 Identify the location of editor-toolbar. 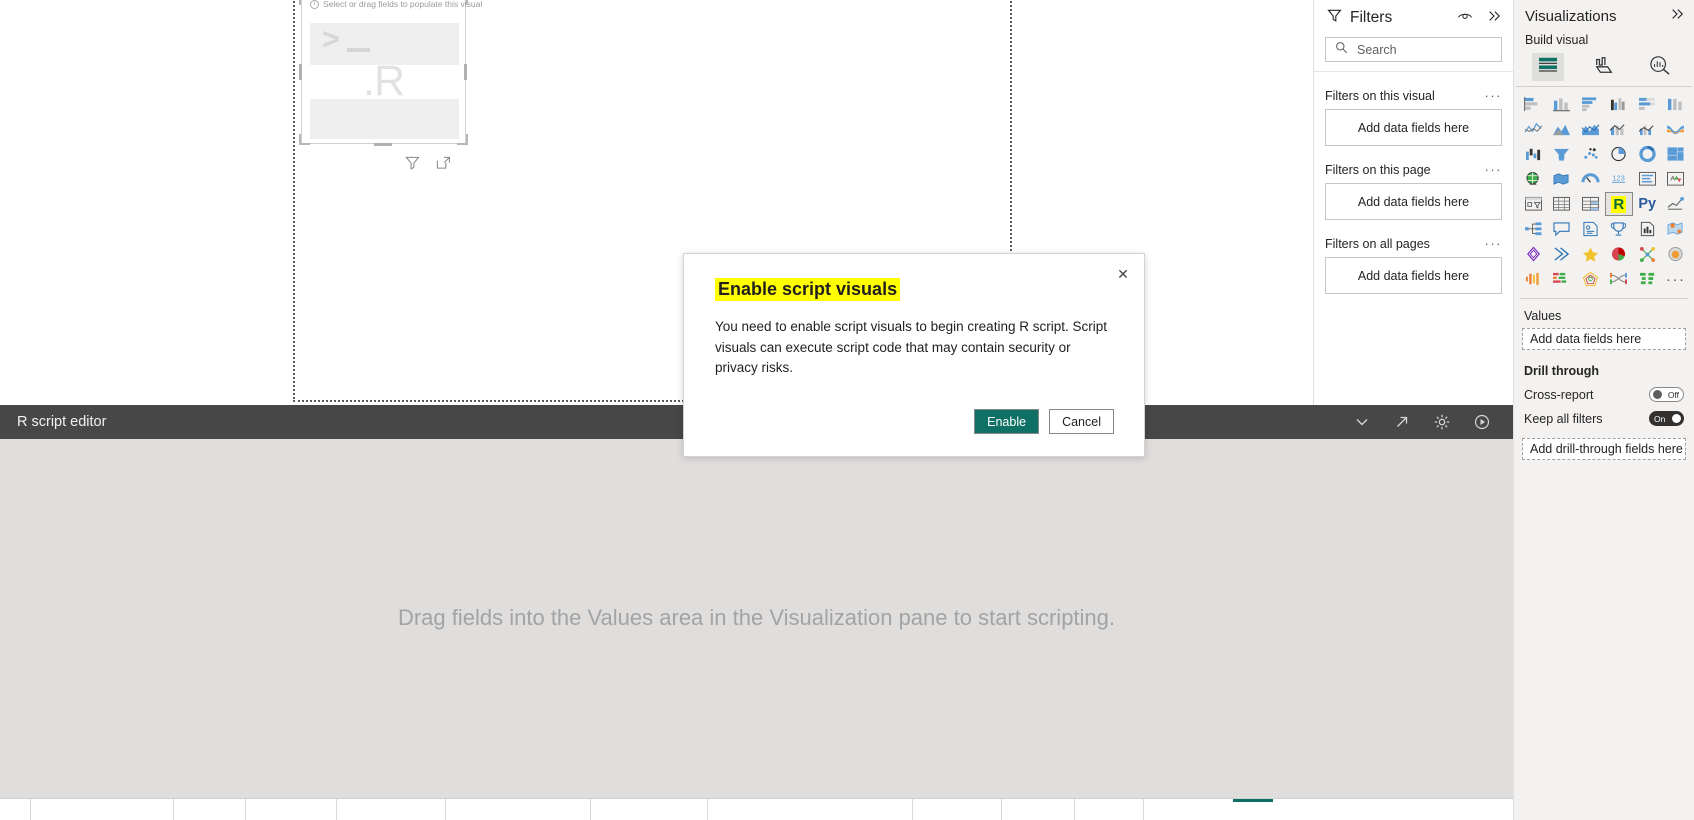
(1422, 422).